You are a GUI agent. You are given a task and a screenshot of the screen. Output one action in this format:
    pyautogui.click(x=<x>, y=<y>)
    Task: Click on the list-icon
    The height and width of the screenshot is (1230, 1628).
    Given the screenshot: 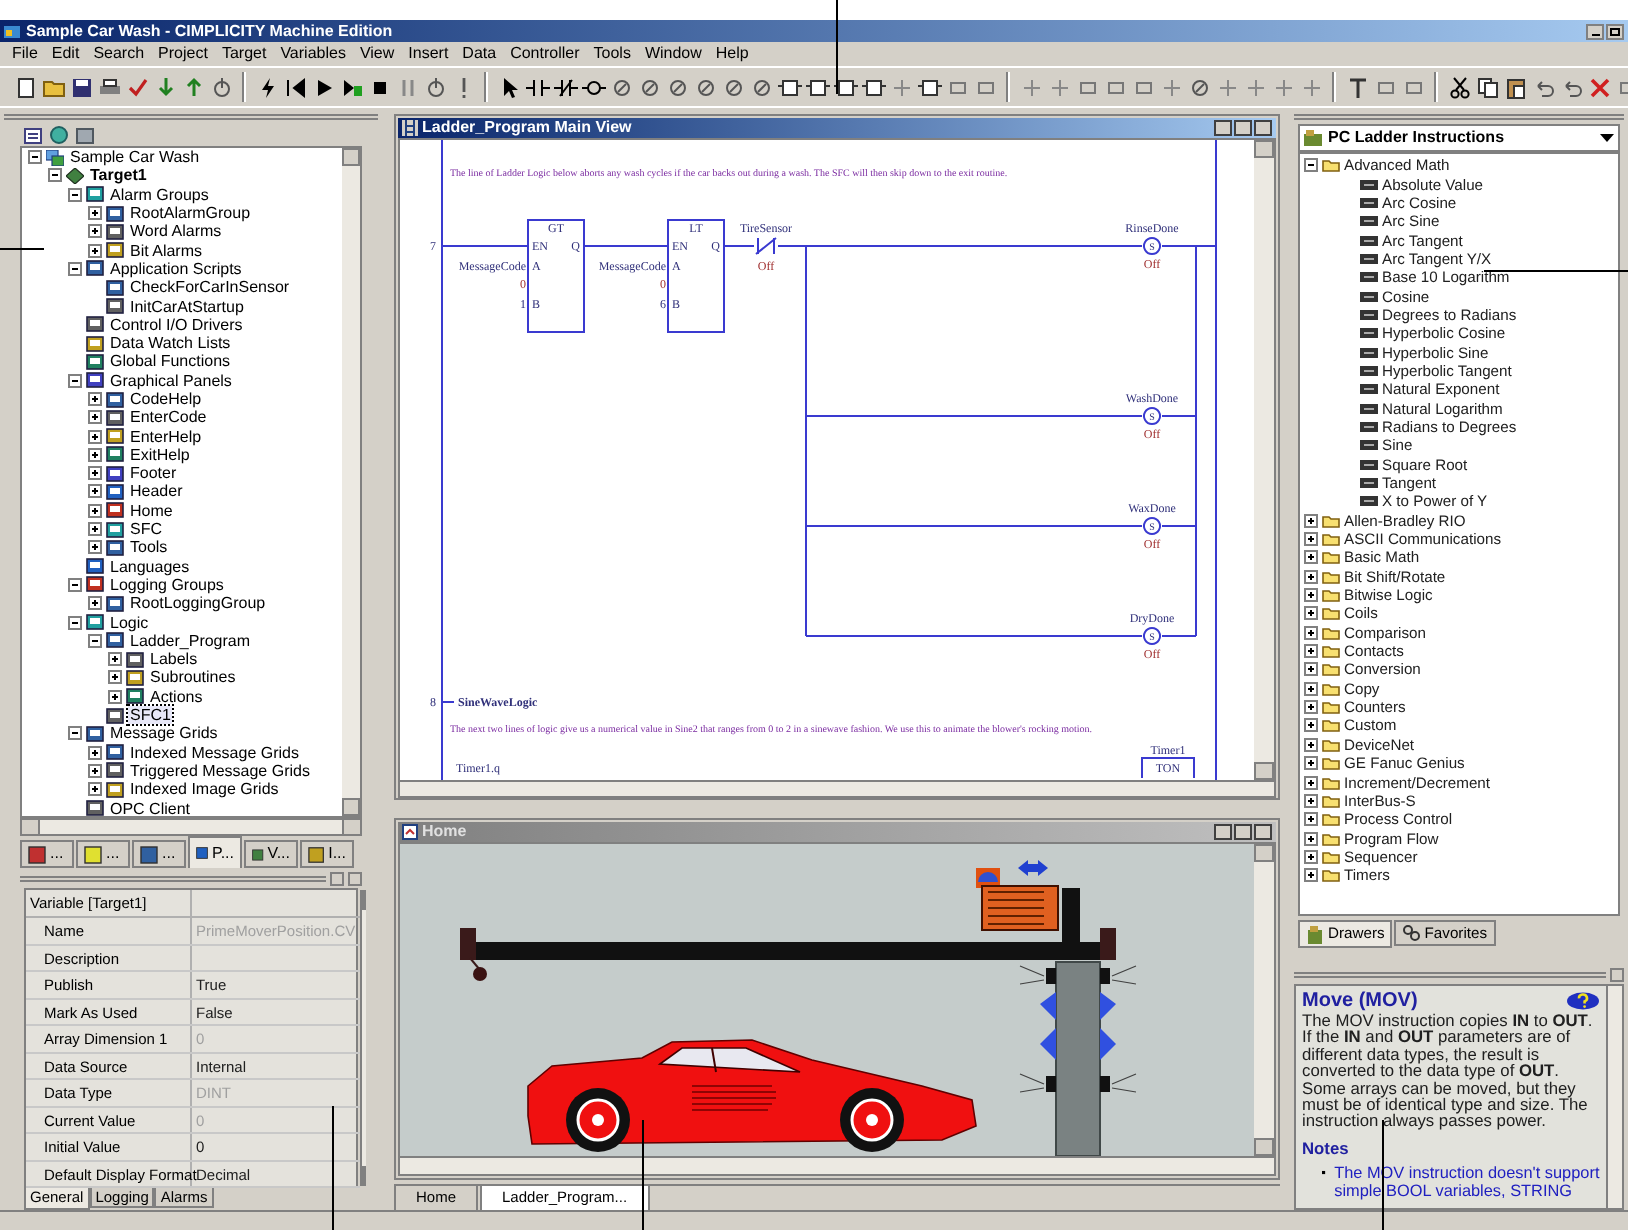 What is the action you would take?
    pyautogui.click(x=33, y=135)
    